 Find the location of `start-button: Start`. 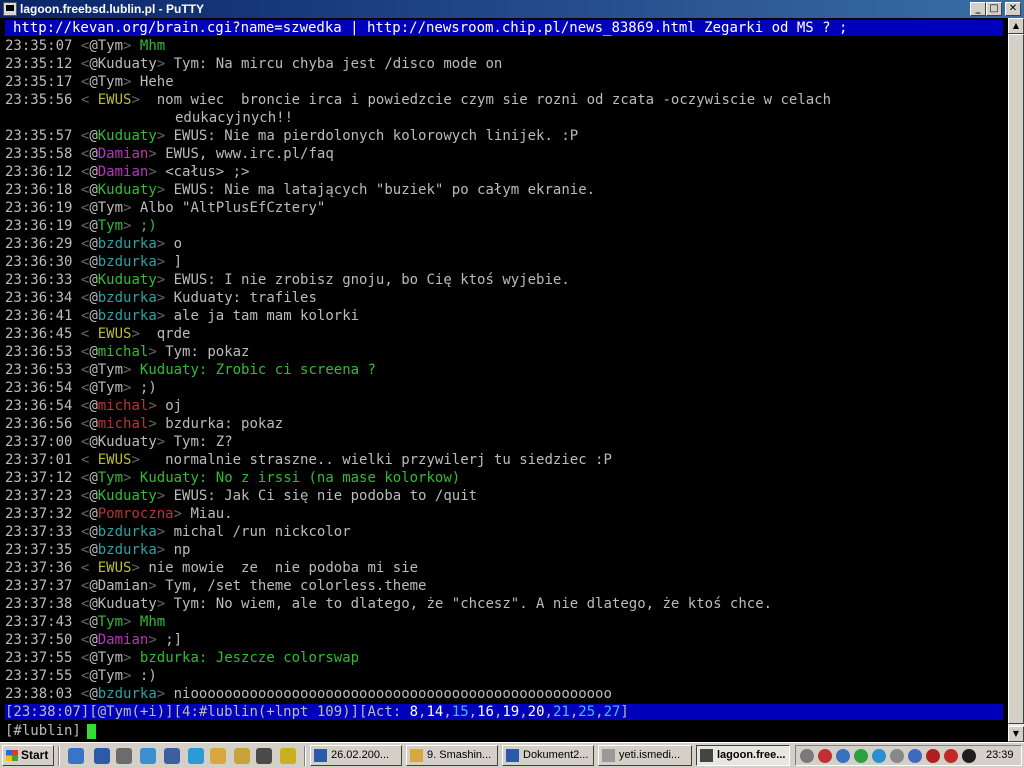

start-button: Start is located at coordinates (28, 755).